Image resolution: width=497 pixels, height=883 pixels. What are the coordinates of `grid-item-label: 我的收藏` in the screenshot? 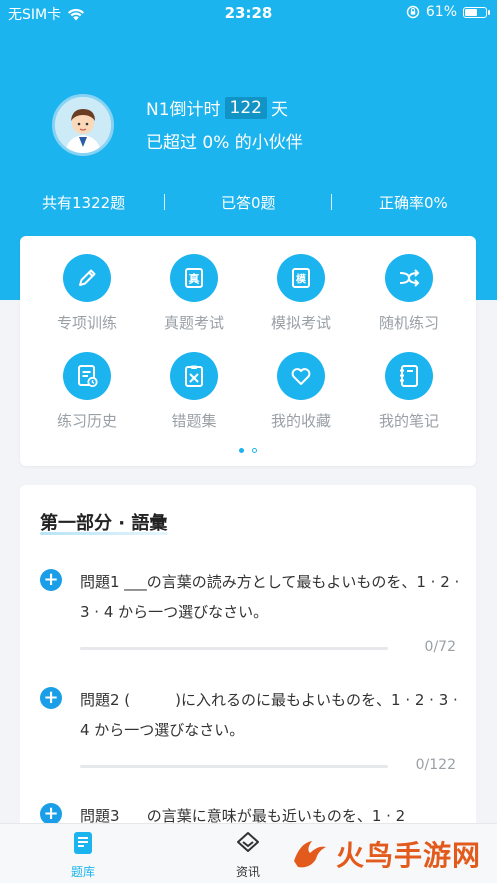 It's located at (300, 421).